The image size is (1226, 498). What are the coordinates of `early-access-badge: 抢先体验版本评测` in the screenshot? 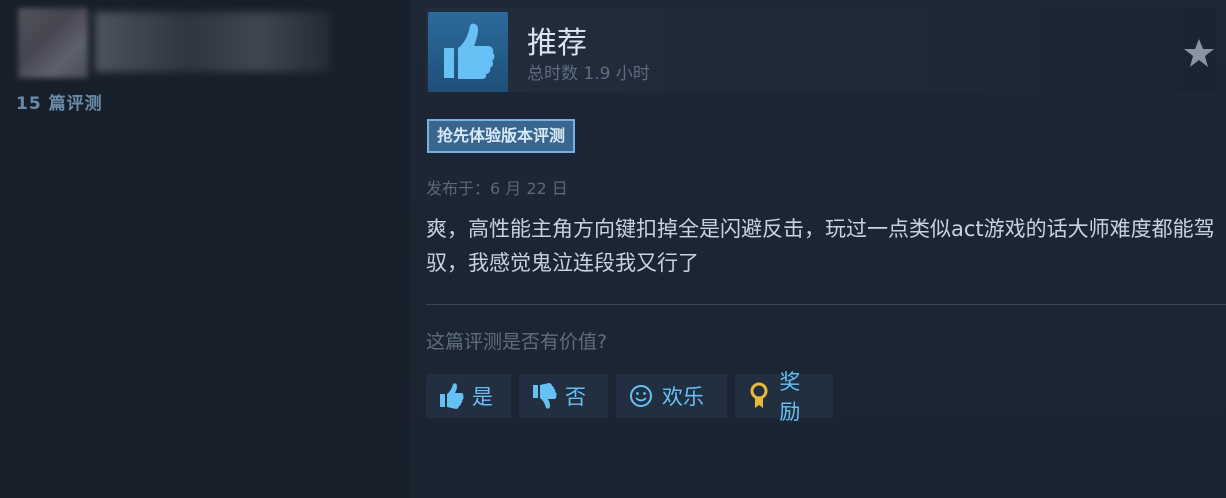 It's located at (501, 136).